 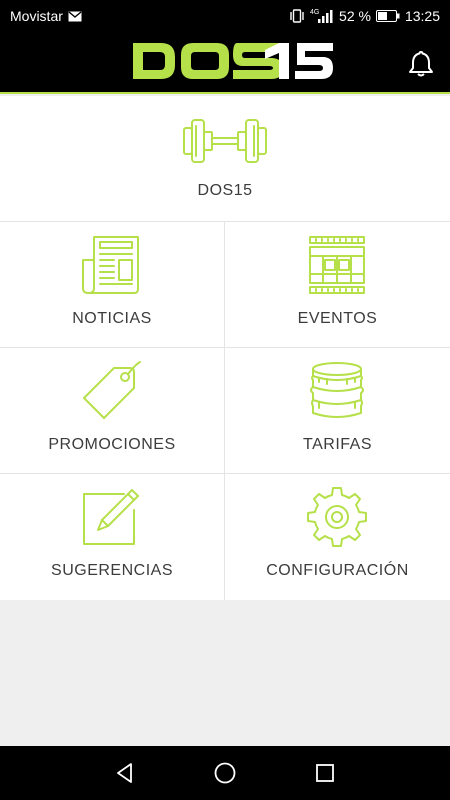 What do you see at coordinates (387, 16) in the screenshot?
I see `battery-icon` at bounding box center [387, 16].